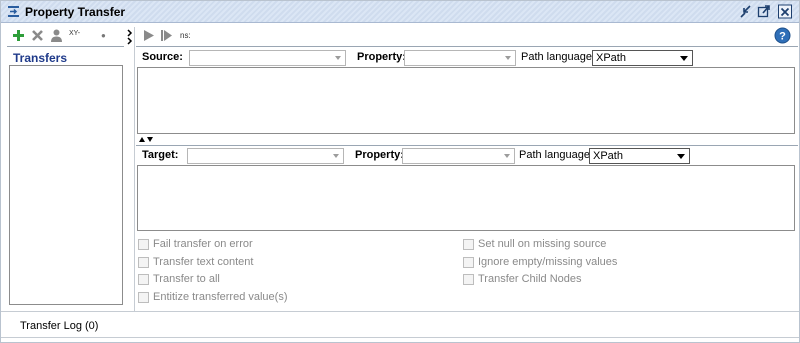 The height and width of the screenshot is (343, 800). I want to click on left-toolbar-divider, so click(65, 46).